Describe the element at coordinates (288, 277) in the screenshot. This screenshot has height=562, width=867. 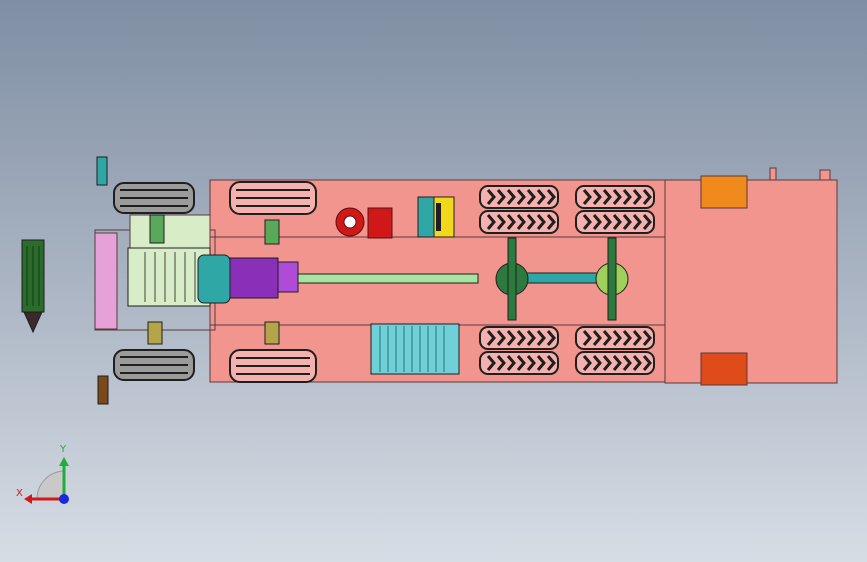
I see `gearbox-tail` at that location.